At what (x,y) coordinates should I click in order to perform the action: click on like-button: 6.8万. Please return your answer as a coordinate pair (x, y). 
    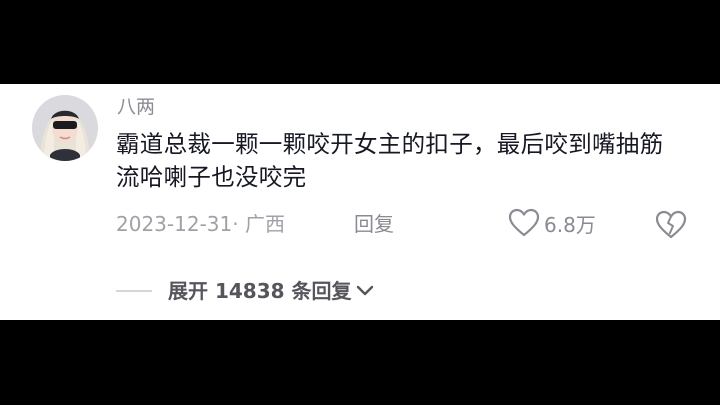
    Looking at the image, I should click on (552, 225).